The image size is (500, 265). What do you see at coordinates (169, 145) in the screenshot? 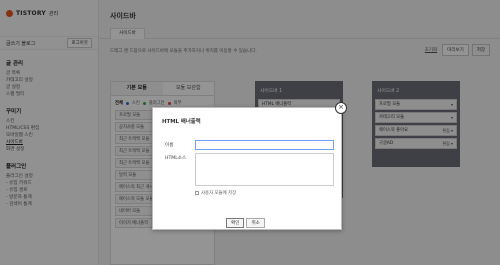
I see `name-label: 이름` at bounding box center [169, 145].